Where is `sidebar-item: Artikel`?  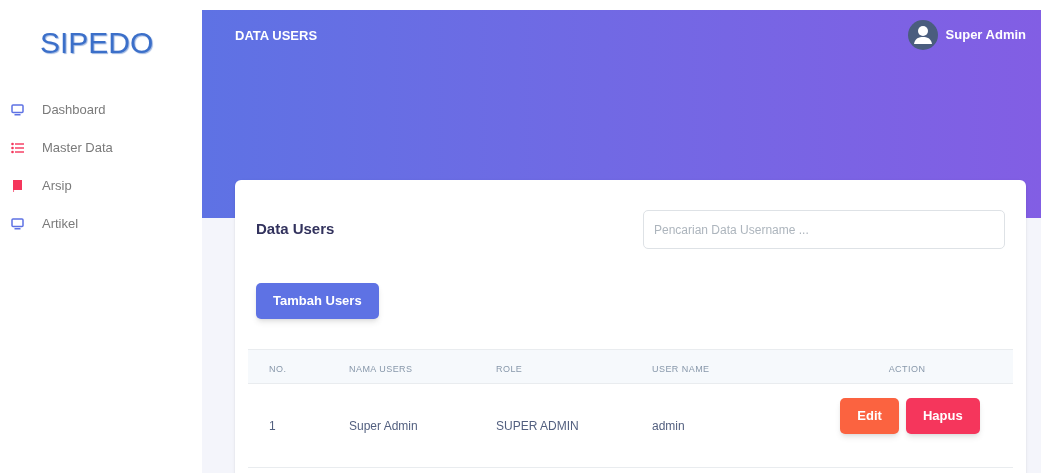 sidebar-item: Artikel is located at coordinates (106, 224).